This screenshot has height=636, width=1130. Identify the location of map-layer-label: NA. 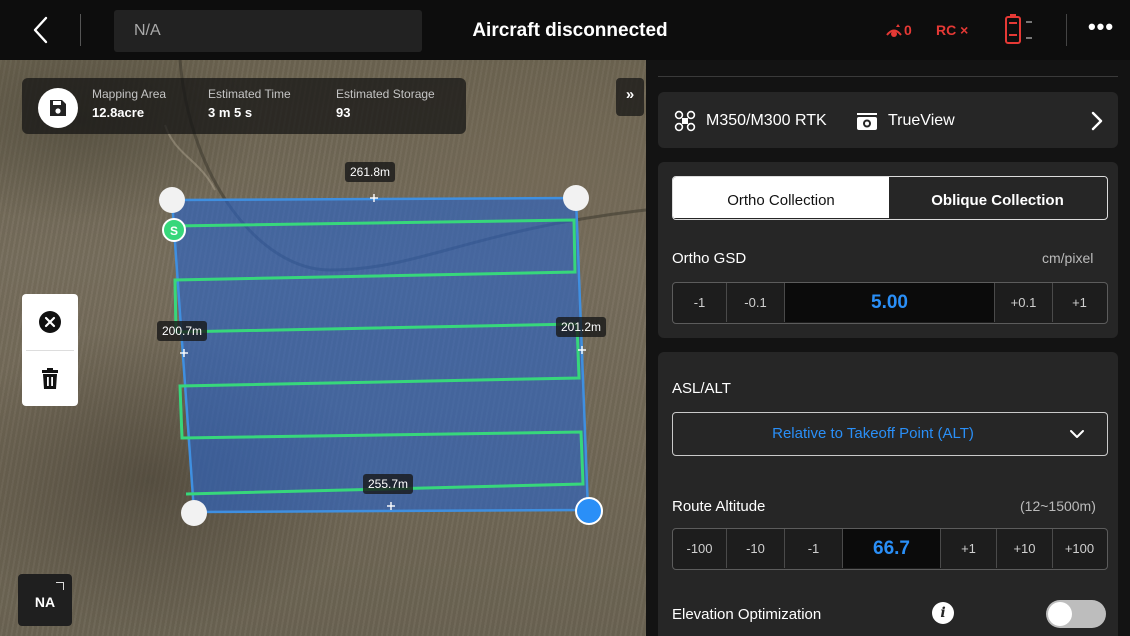
(45, 602).